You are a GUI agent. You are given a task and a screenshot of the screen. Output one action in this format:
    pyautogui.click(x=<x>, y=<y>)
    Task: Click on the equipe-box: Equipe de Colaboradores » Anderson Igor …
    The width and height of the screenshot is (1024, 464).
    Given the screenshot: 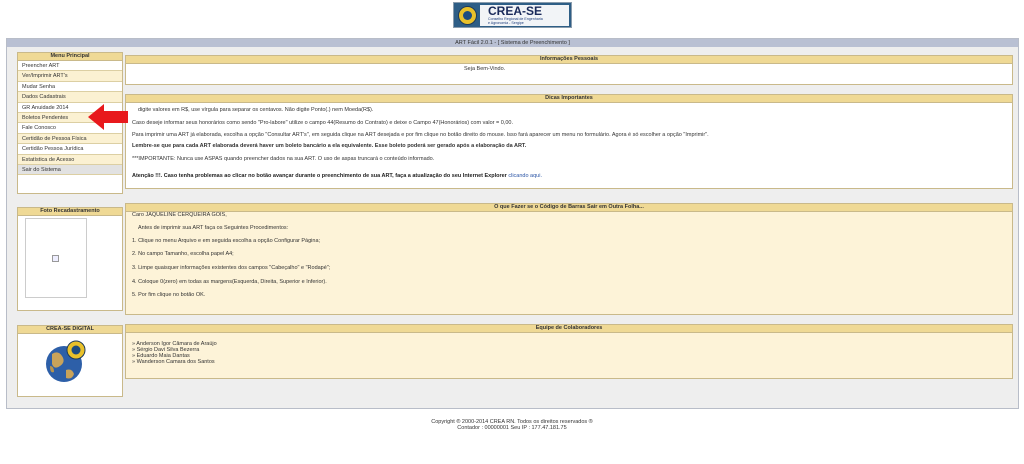 What is the action you would take?
    pyautogui.click(x=569, y=351)
    